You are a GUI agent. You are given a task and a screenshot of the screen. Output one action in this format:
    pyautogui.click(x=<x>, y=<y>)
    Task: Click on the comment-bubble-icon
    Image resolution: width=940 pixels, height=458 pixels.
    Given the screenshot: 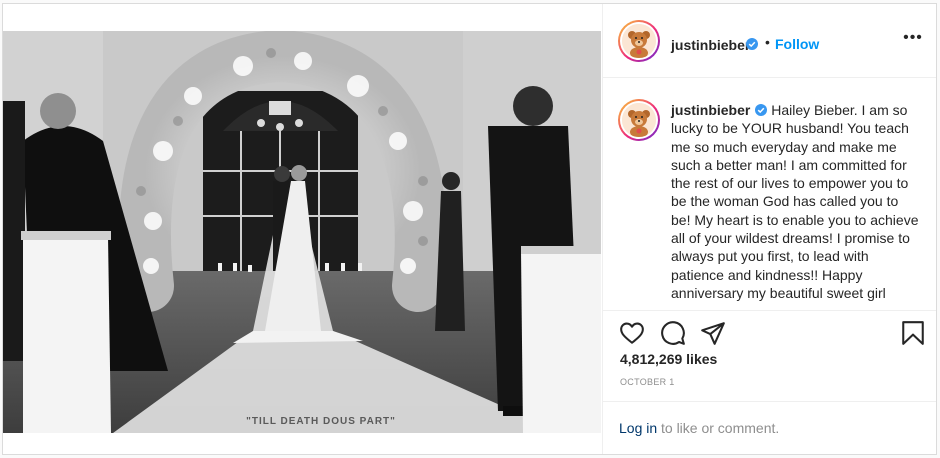 What is the action you would take?
    pyautogui.click(x=673, y=333)
    